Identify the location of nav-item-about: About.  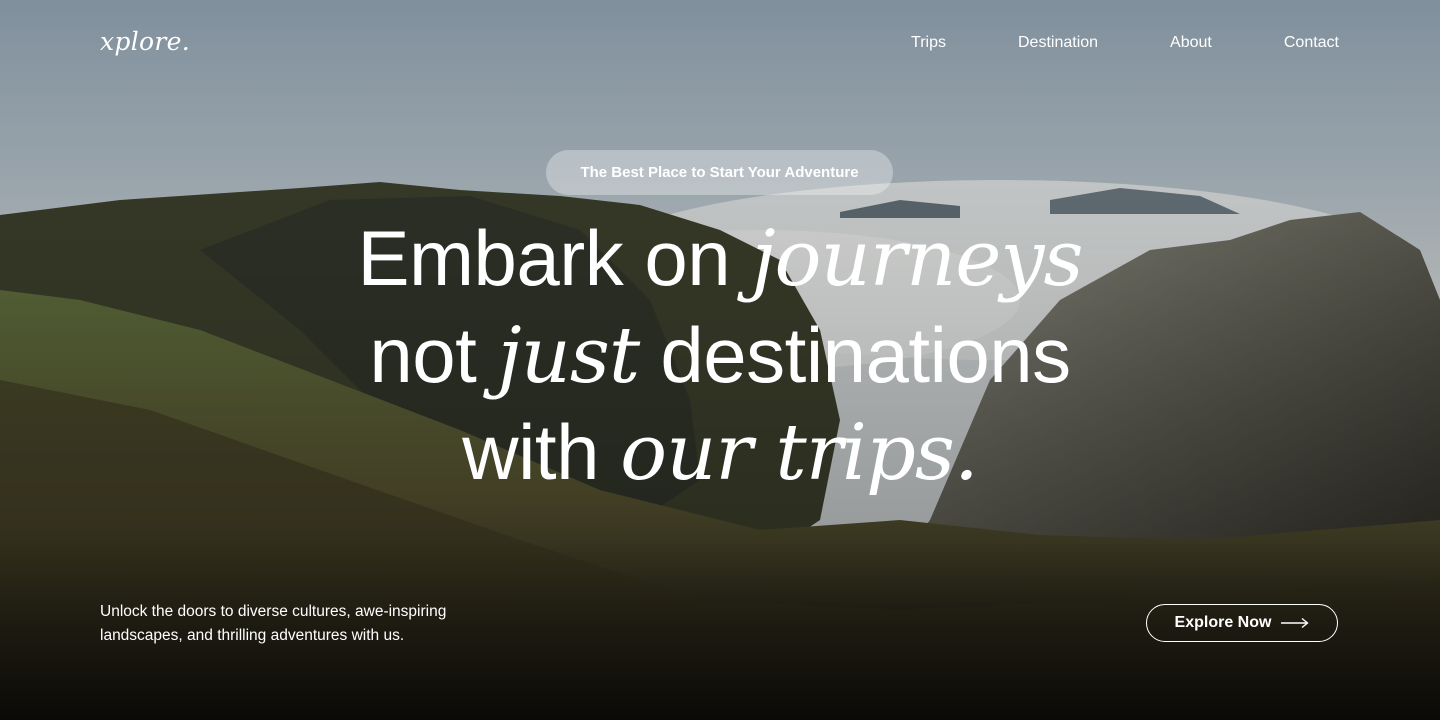
(1191, 43).